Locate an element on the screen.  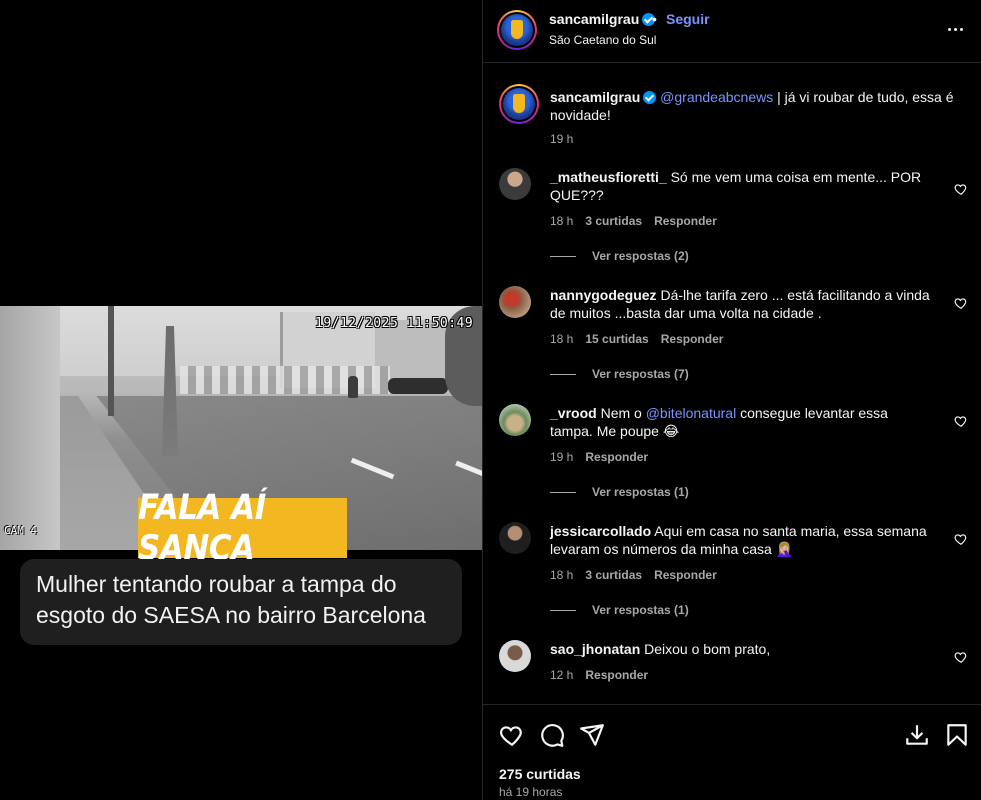
comment-username: jessicarcollado is located at coordinates (600, 531).